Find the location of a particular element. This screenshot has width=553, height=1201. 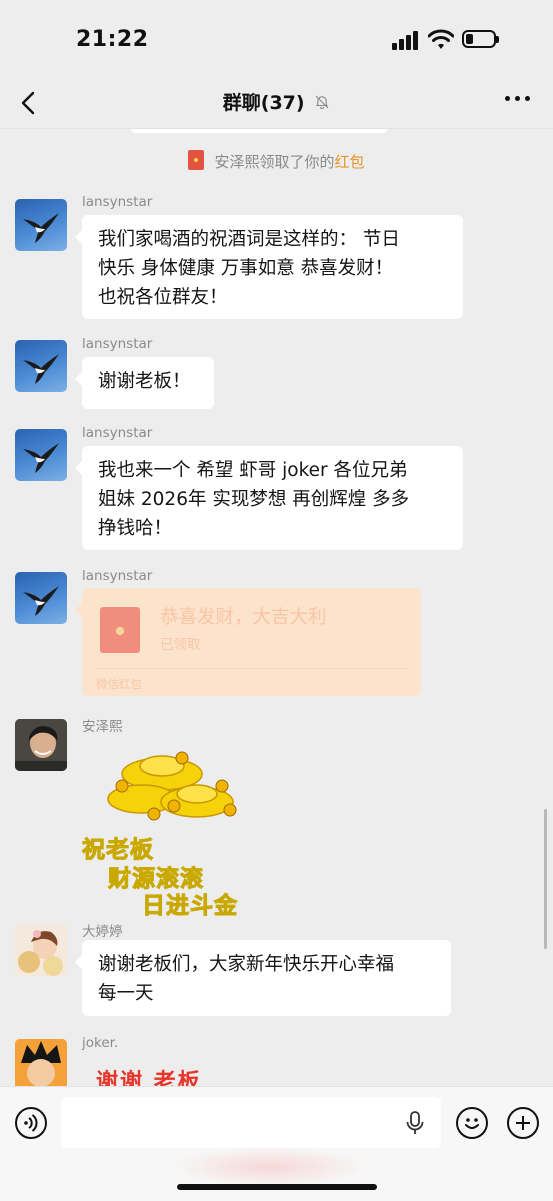

previous-message-bubble is located at coordinates (259, 131).